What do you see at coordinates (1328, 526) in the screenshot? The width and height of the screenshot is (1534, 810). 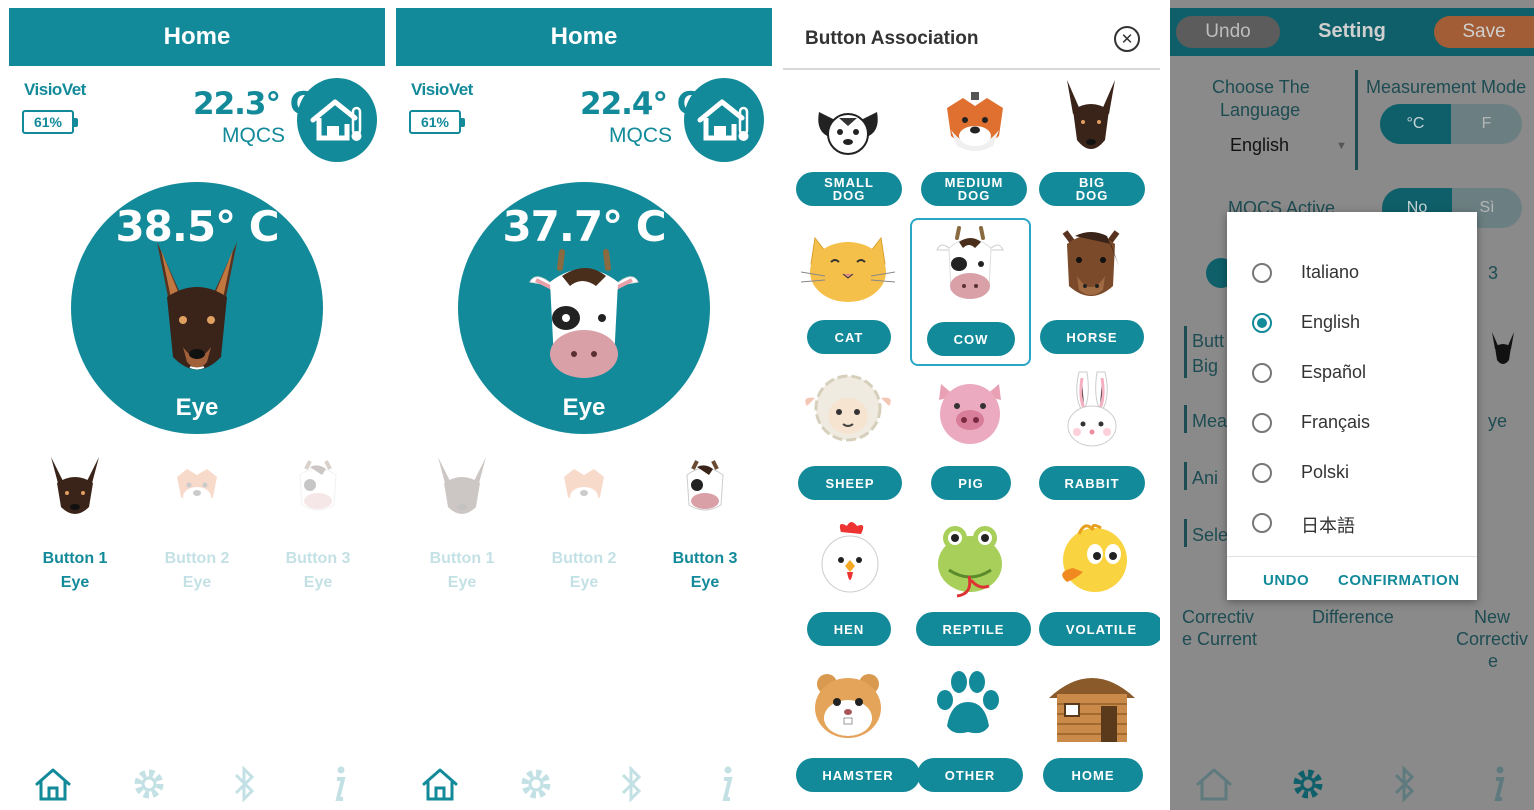 I see `option-label: 日本語` at bounding box center [1328, 526].